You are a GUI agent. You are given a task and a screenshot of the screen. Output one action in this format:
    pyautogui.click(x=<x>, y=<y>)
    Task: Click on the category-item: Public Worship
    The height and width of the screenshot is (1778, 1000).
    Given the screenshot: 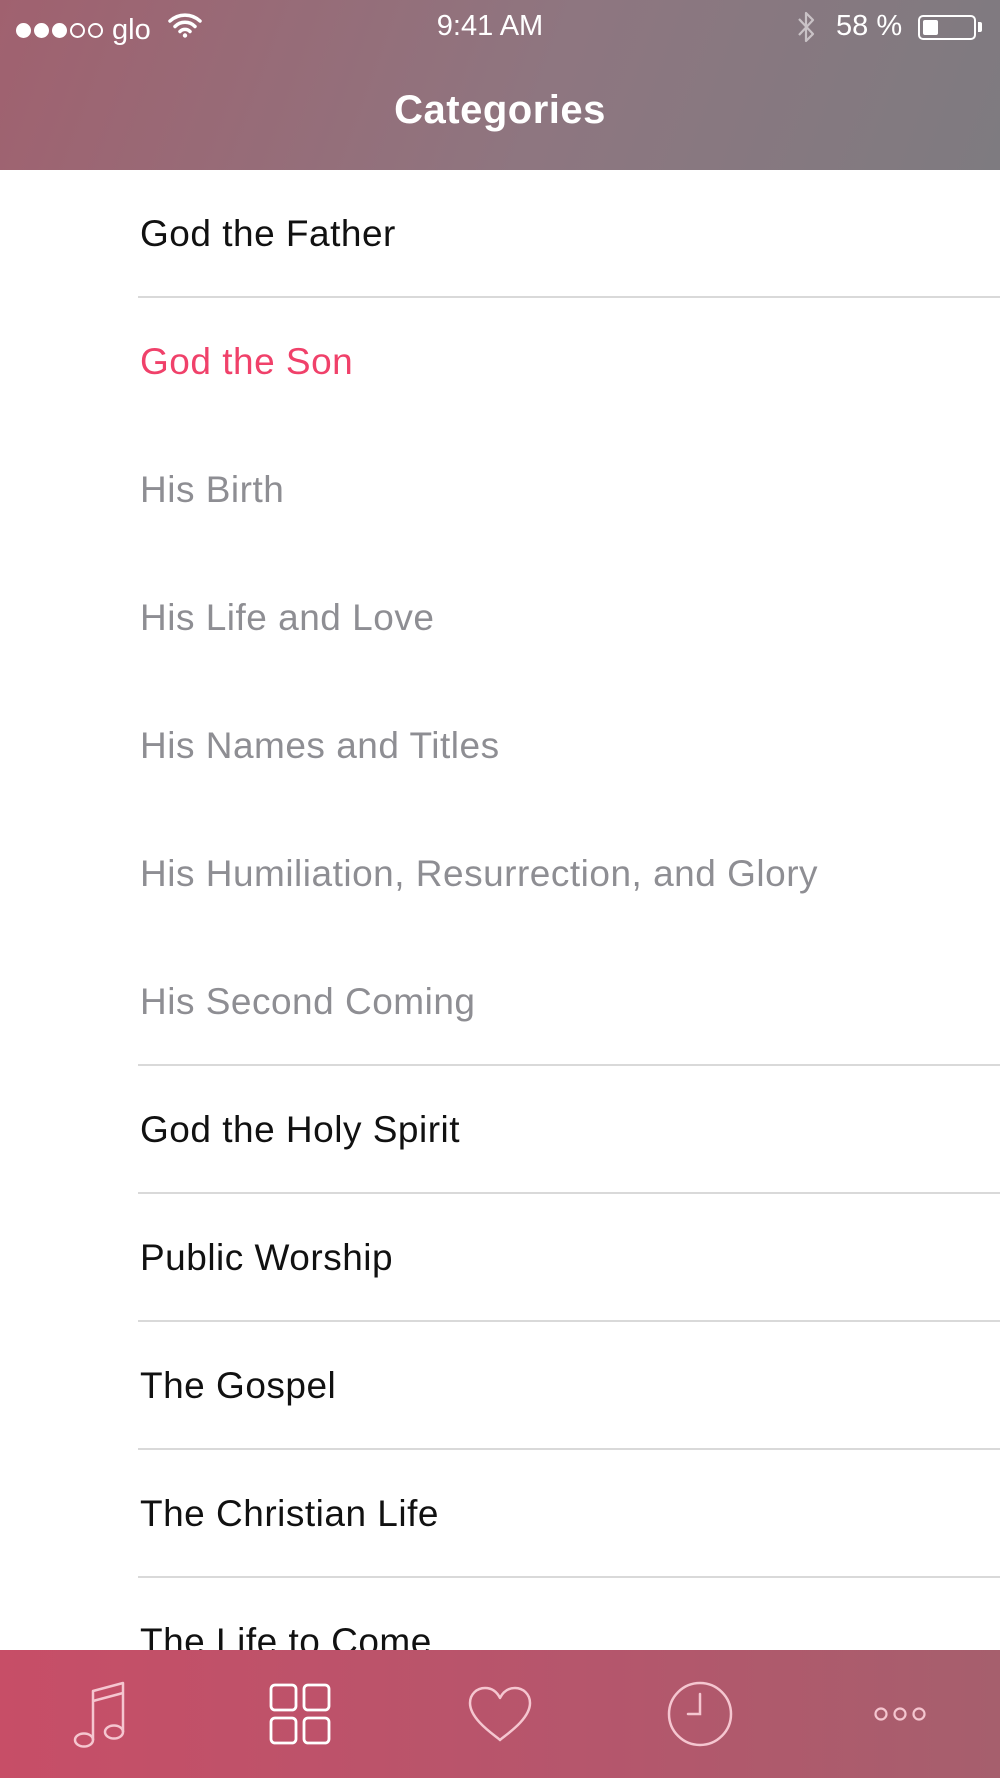 What is the action you would take?
    pyautogui.click(x=500, y=1258)
    